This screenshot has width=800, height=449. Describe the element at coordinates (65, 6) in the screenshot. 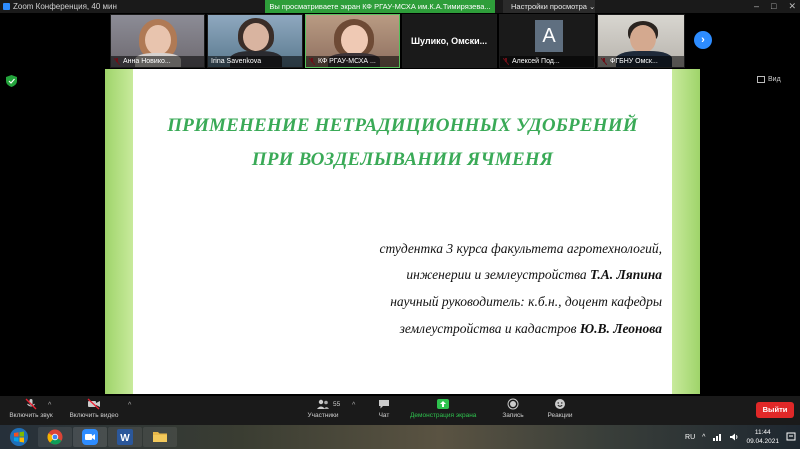

I see `window-title: Zoom Конференция, 40 мин` at that location.